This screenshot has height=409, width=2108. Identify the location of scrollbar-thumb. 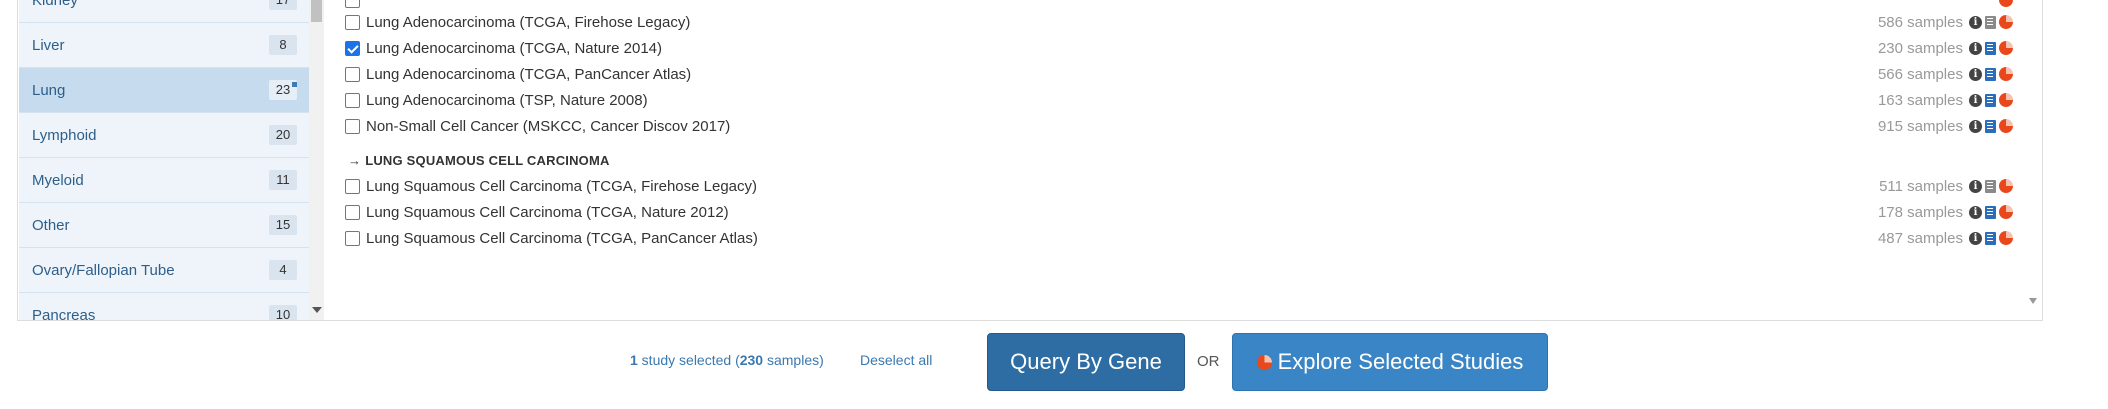
(316, 11).